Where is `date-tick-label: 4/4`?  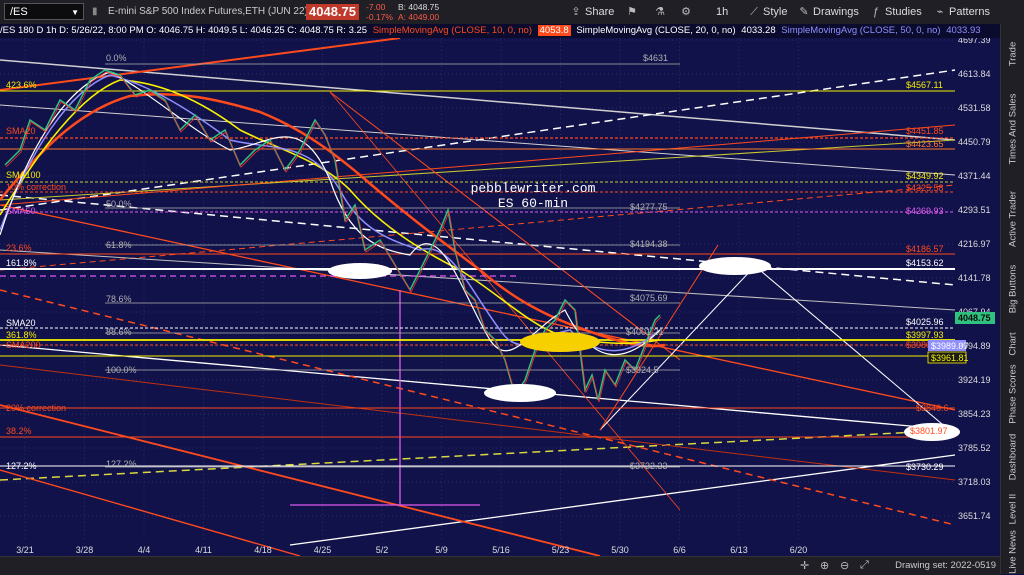
date-tick-label: 4/4 is located at coordinates (144, 550).